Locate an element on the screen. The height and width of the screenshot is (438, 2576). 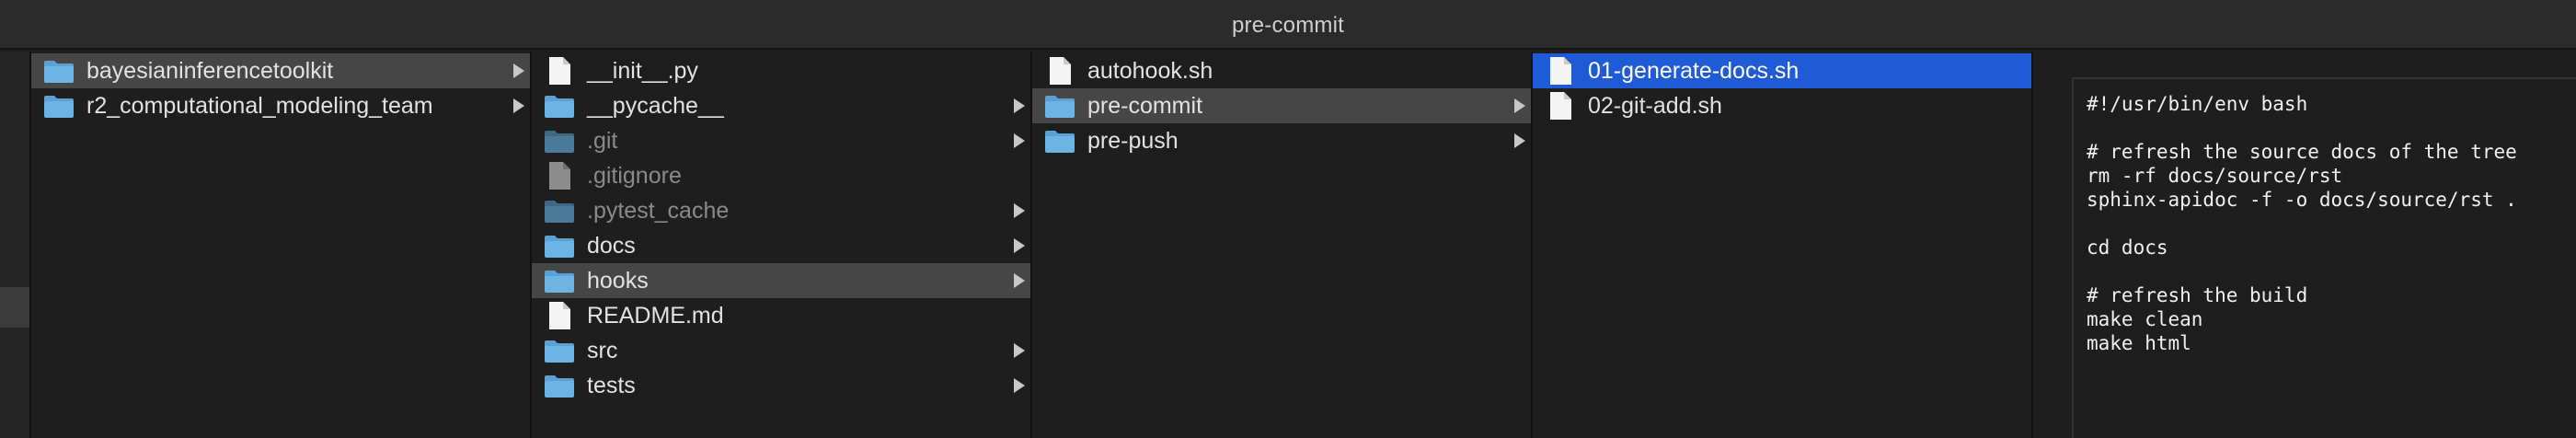
file-item: README.md is located at coordinates (781, 315).